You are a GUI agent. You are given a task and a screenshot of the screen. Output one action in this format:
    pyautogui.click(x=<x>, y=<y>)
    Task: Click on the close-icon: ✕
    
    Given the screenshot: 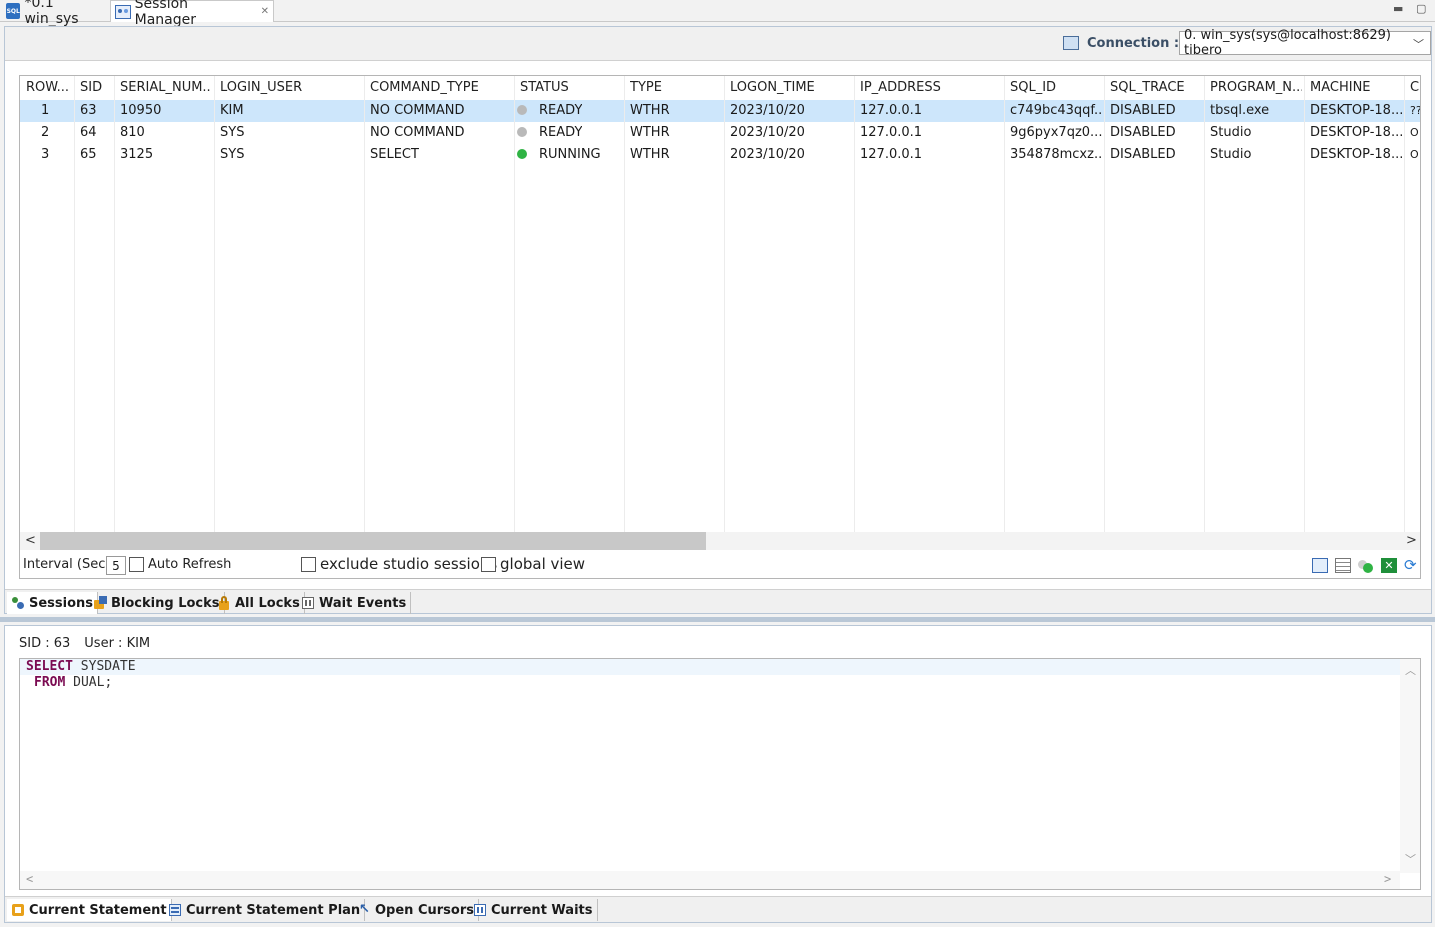 What is the action you would take?
    pyautogui.click(x=265, y=11)
    